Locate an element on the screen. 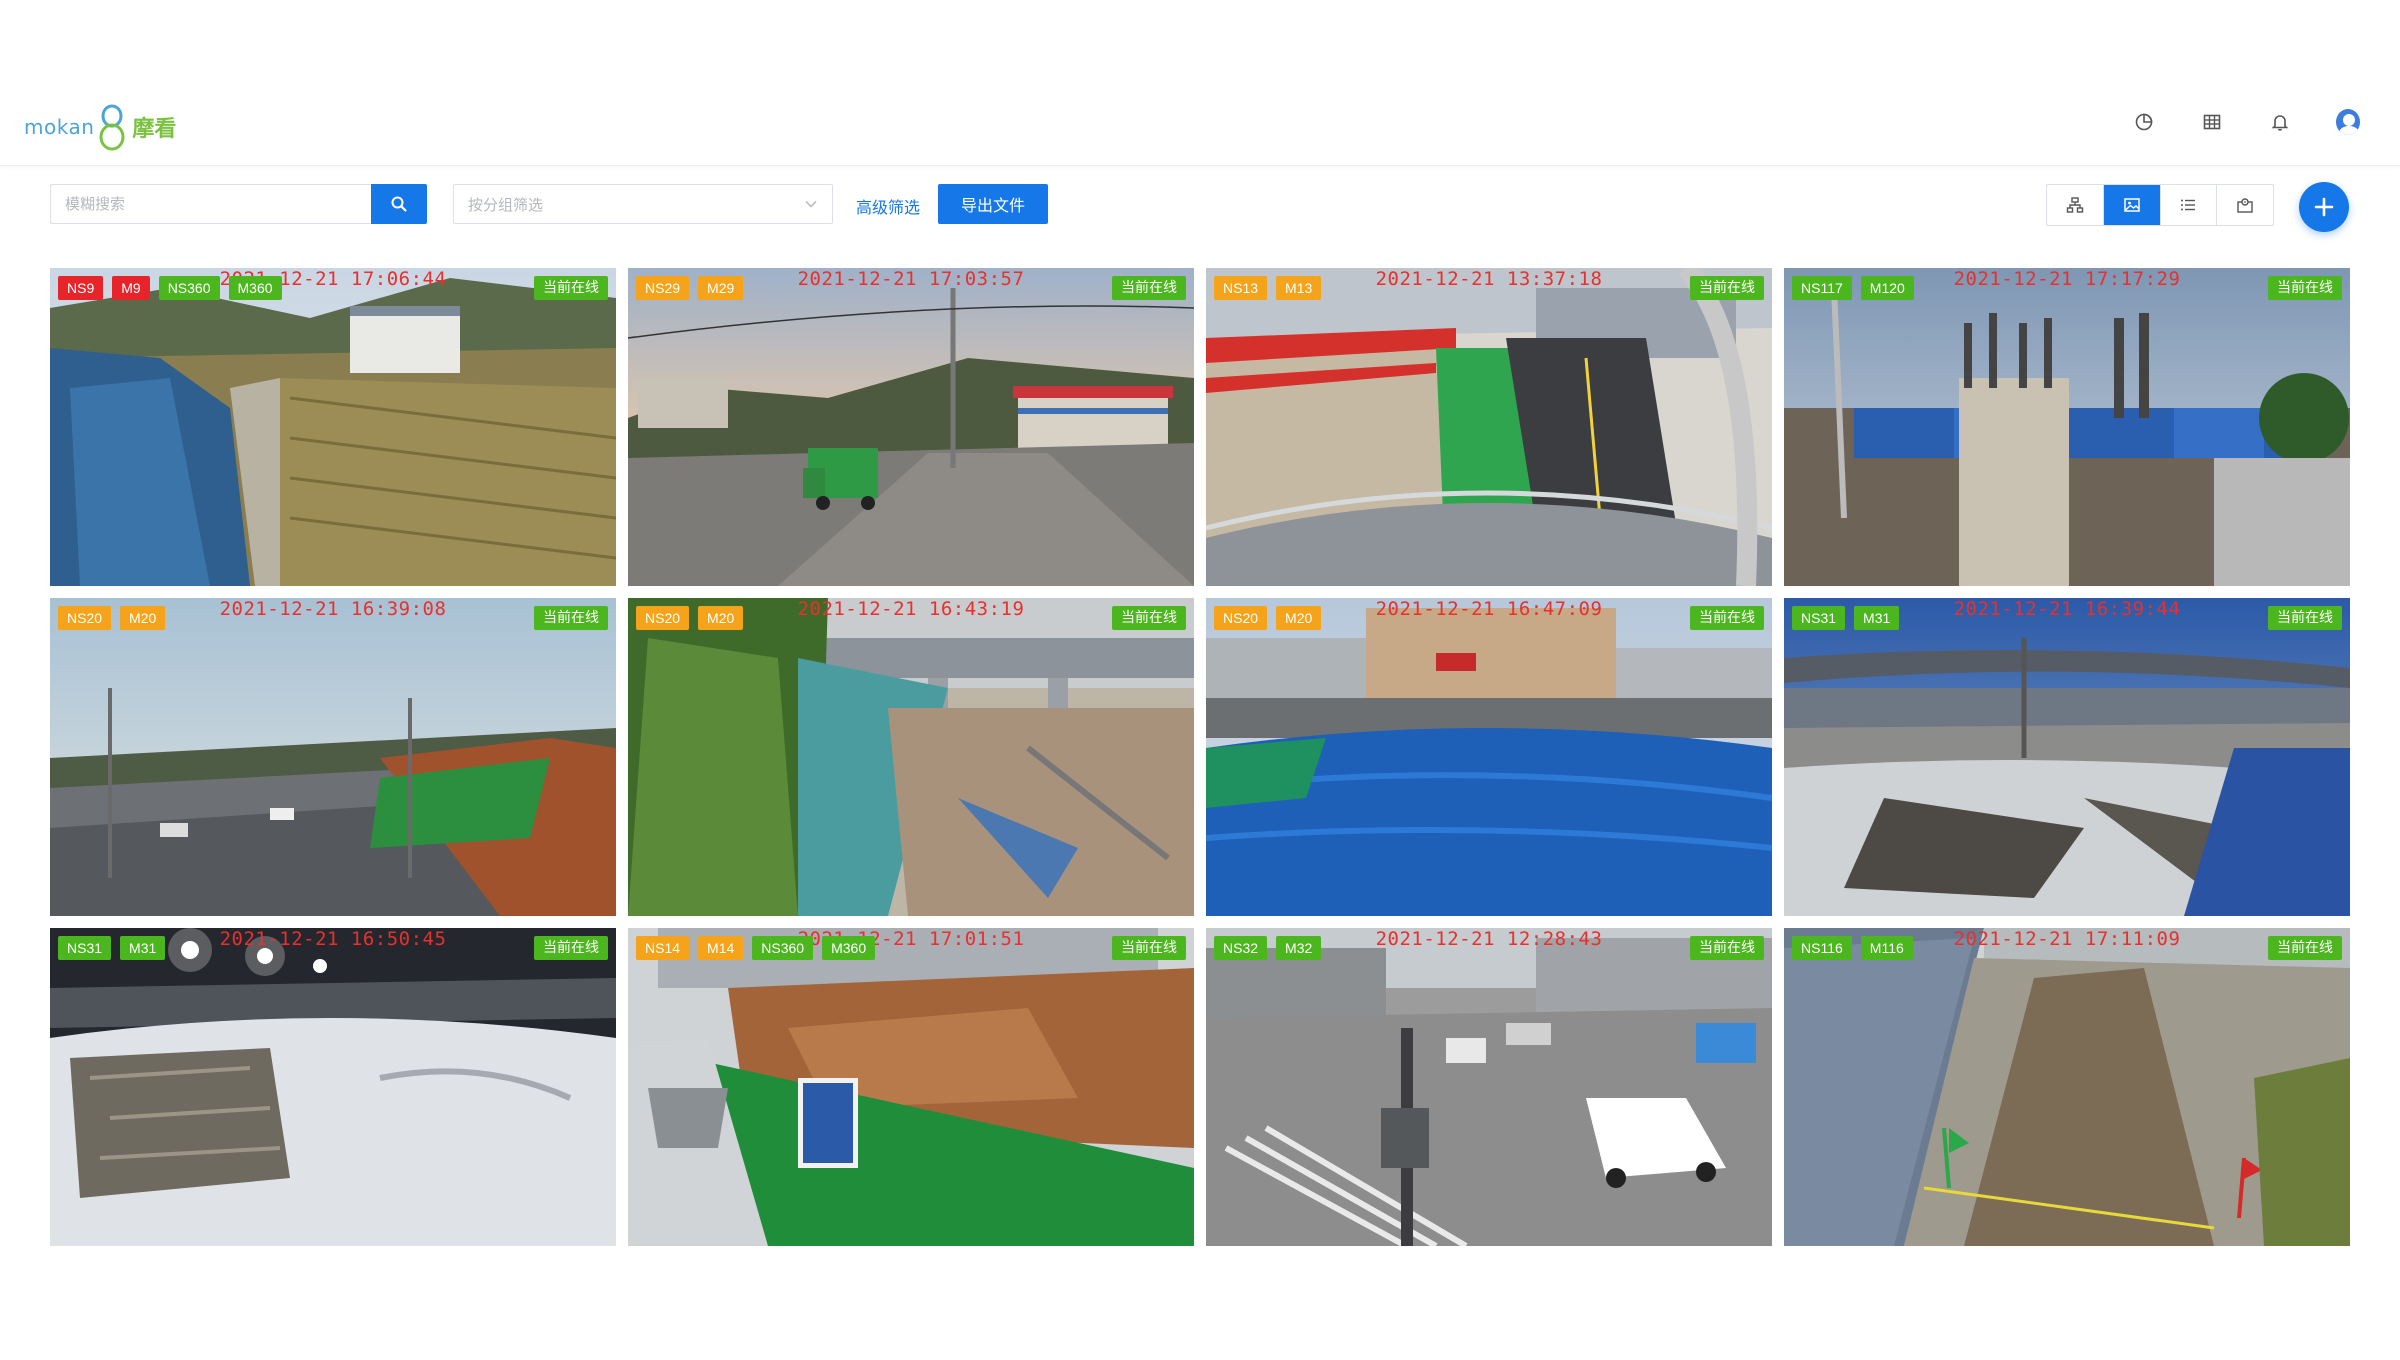  camera-tag: M13 is located at coordinates (1299, 288).